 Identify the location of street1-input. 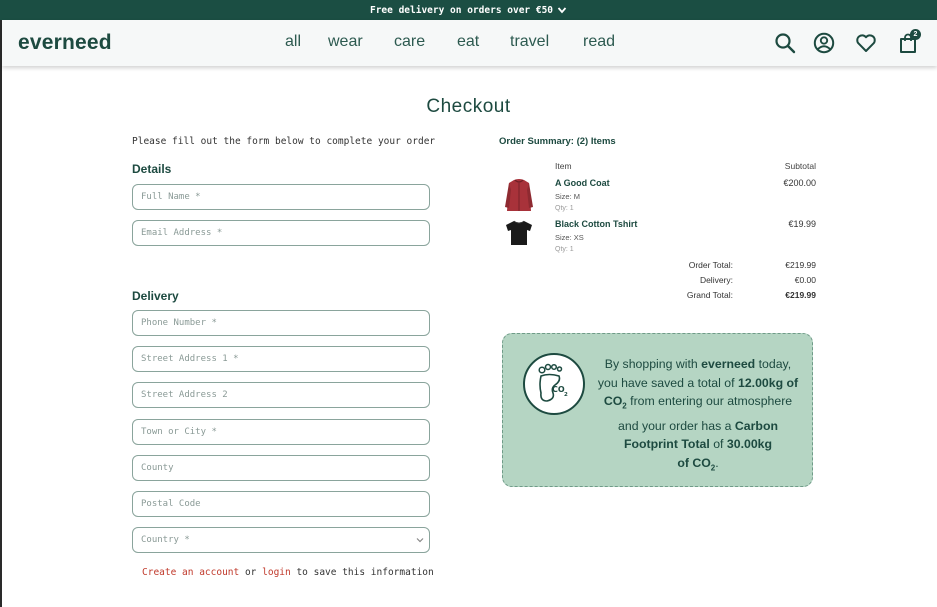
(285, 359).